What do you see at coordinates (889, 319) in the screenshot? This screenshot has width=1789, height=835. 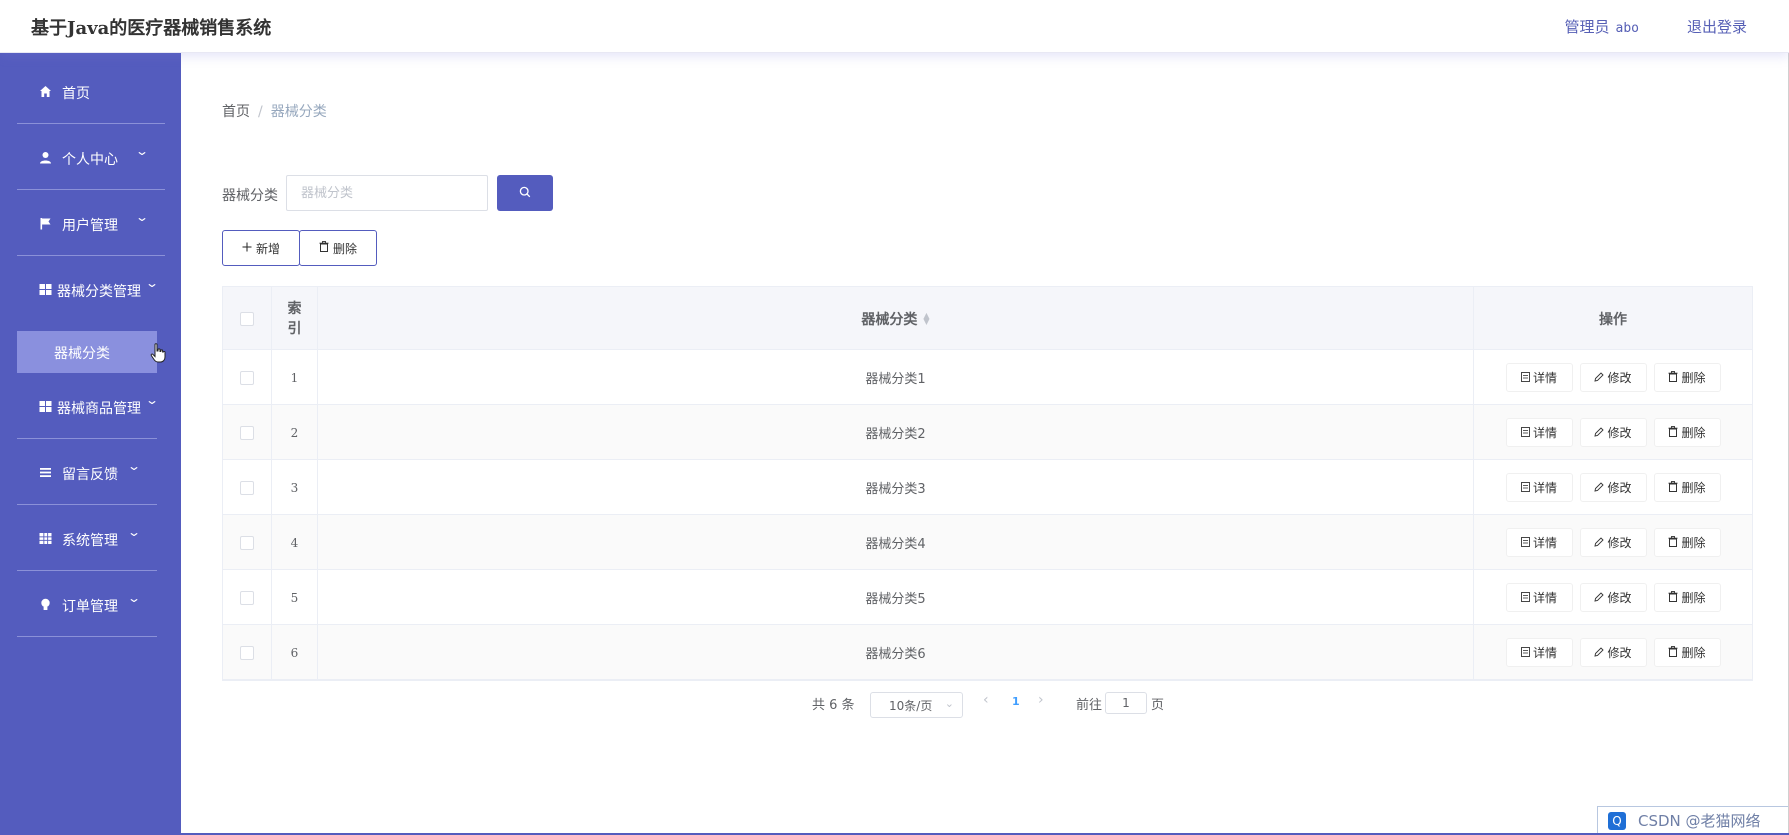 I see `header-category-label: 器械分类` at bounding box center [889, 319].